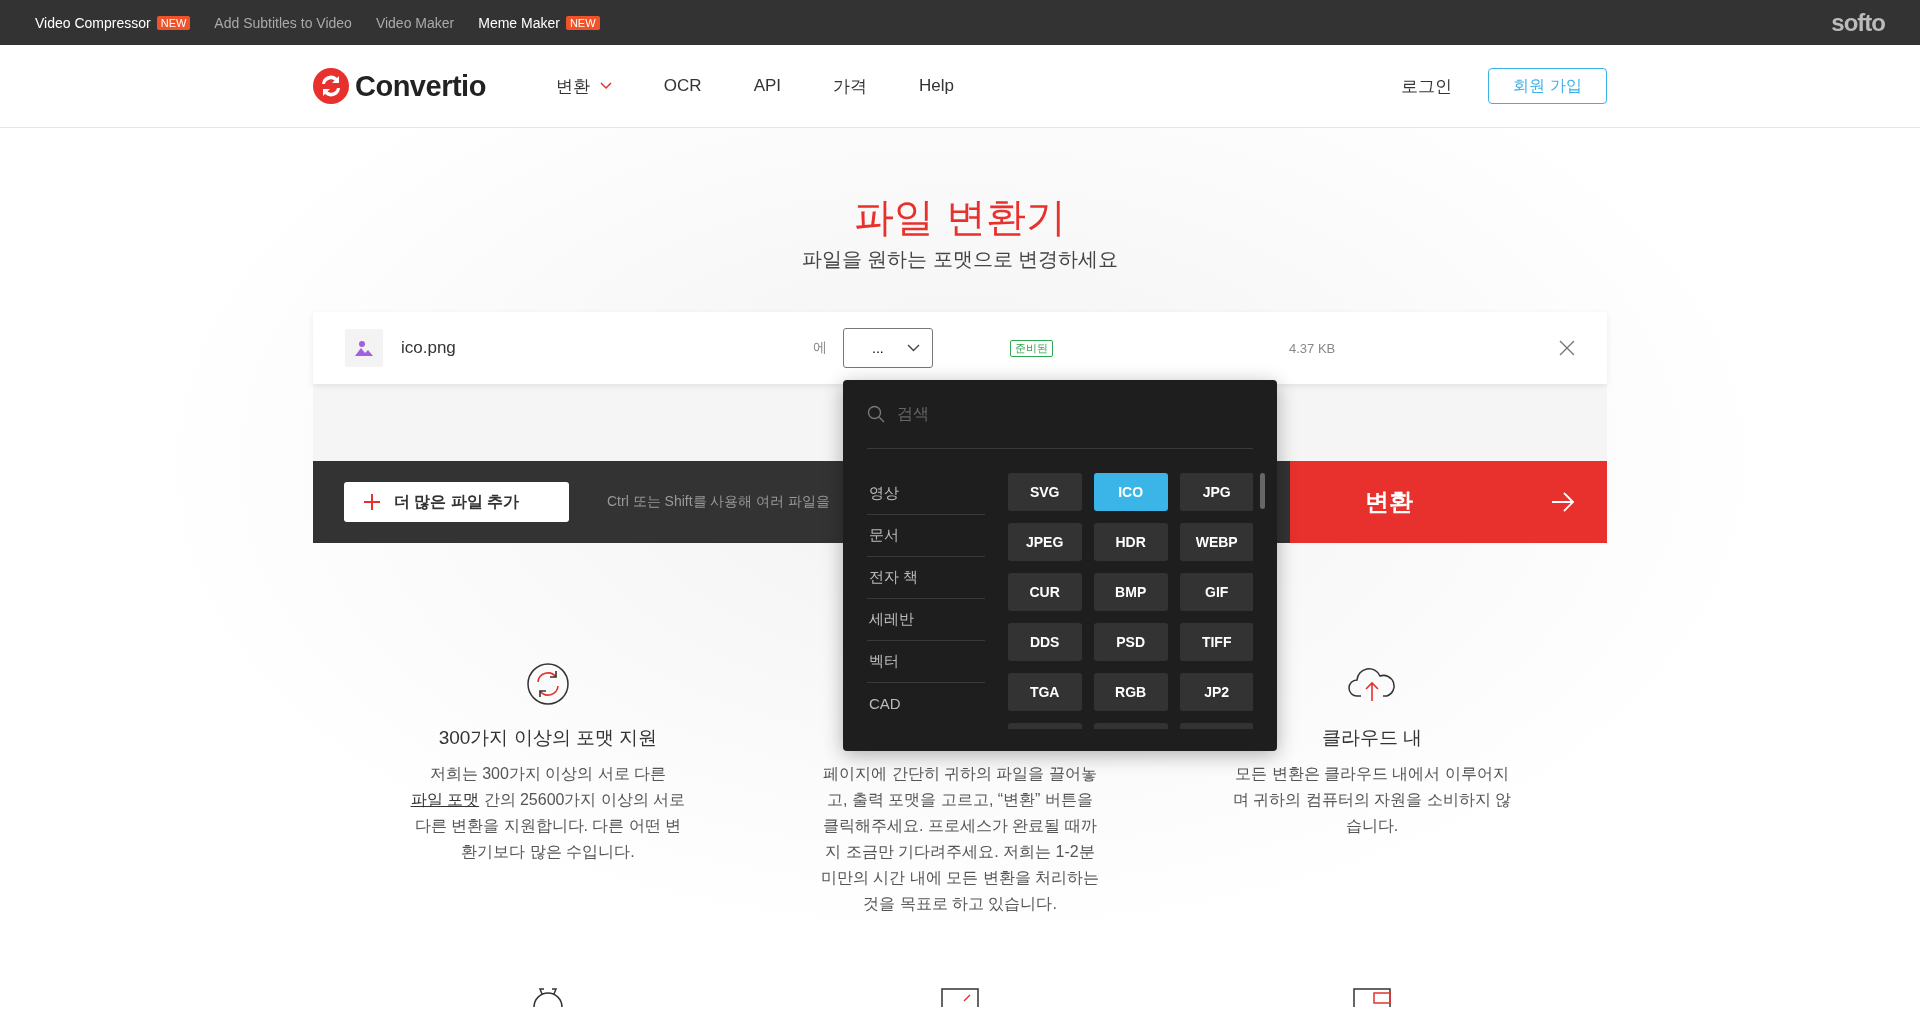 This screenshot has width=1920, height=1029. I want to click on sync-icon, so click(548, 684).